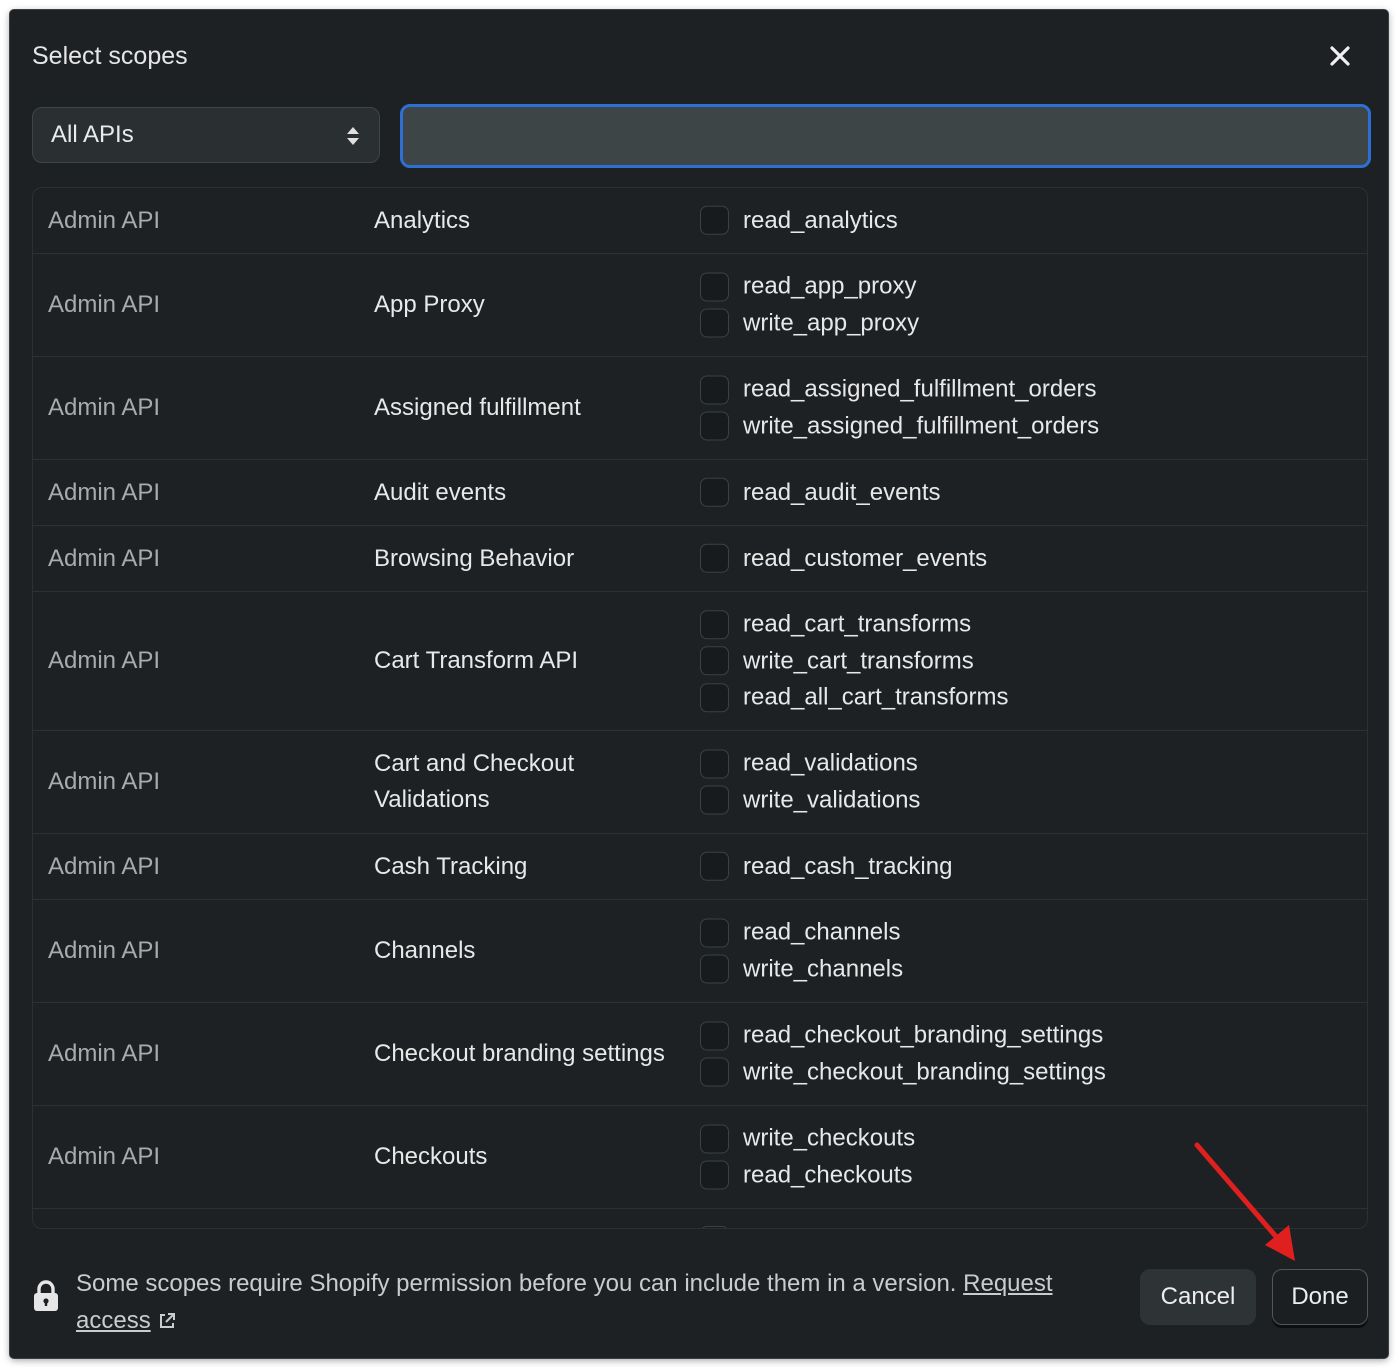 Image resolution: width=1398 pixels, height=1368 pixels. I want to click on scope-label: read_analytics, so click(820, 220).